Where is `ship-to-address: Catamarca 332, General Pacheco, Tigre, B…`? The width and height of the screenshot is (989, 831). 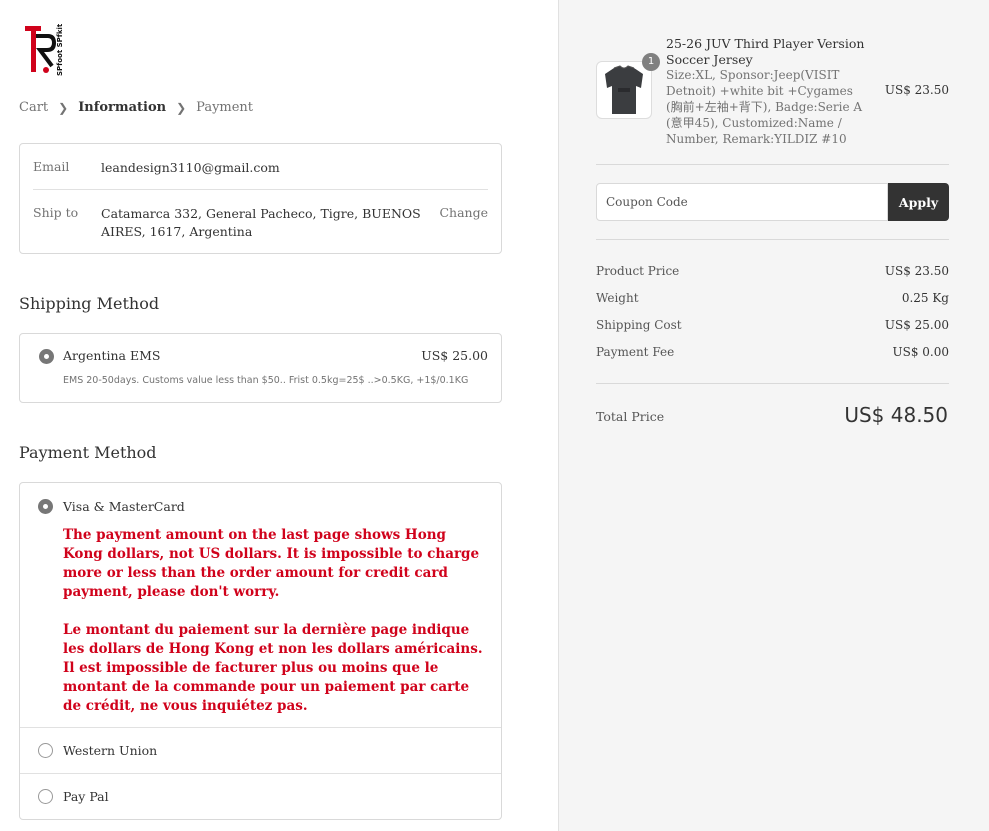 ship-to-address: Catamarca 332, General Pacheco, Tigre, B… is located at coordinates (261, 223).